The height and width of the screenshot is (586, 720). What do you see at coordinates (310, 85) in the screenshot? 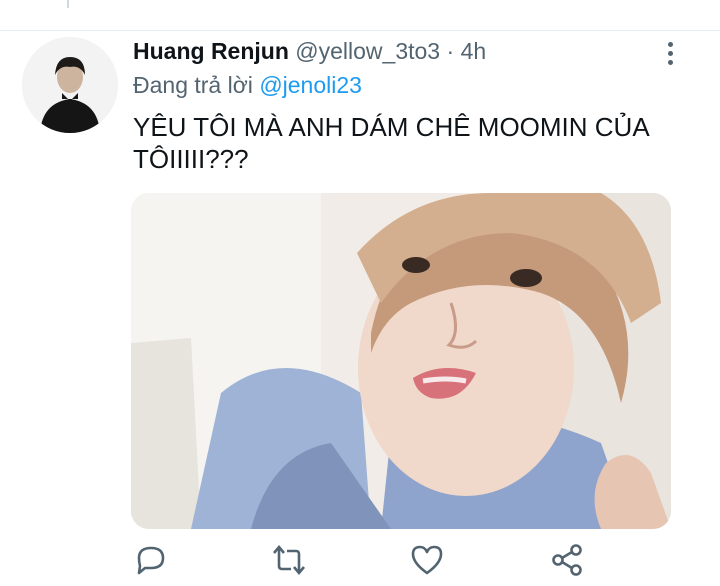
I see `reply-mention-link: @jenoli23` at bounding box center [310, 85].